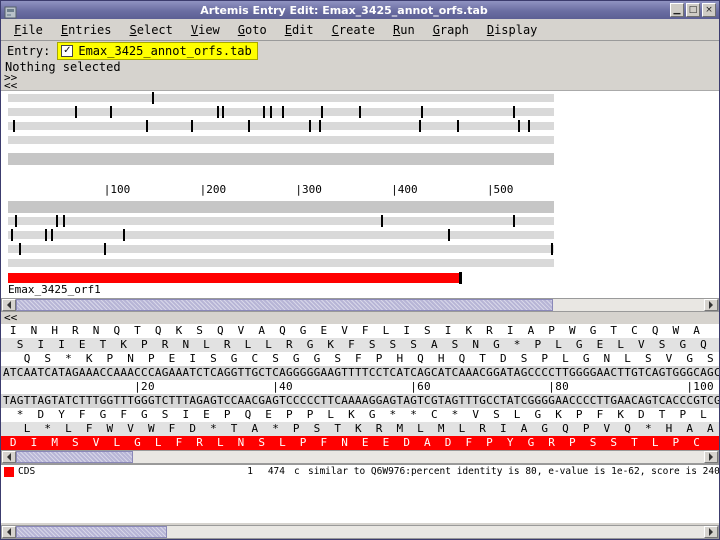 The height and width of the screenshot is (540, 720). Describe the element at coordinates (512, 30) in the screenshot. I see `menu-display: Display` at that location.